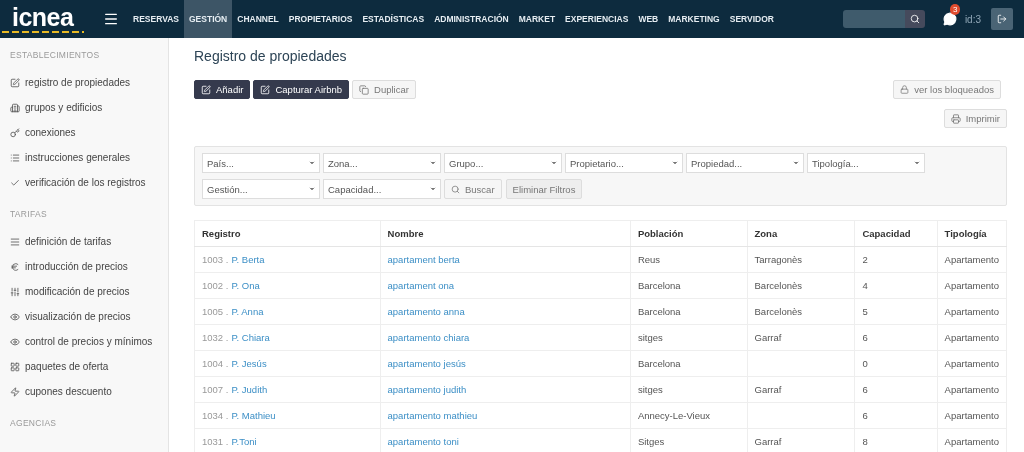 The image size is (1024, 452). I want to click on owner-link: P. Mathieu, so click(253, 415).